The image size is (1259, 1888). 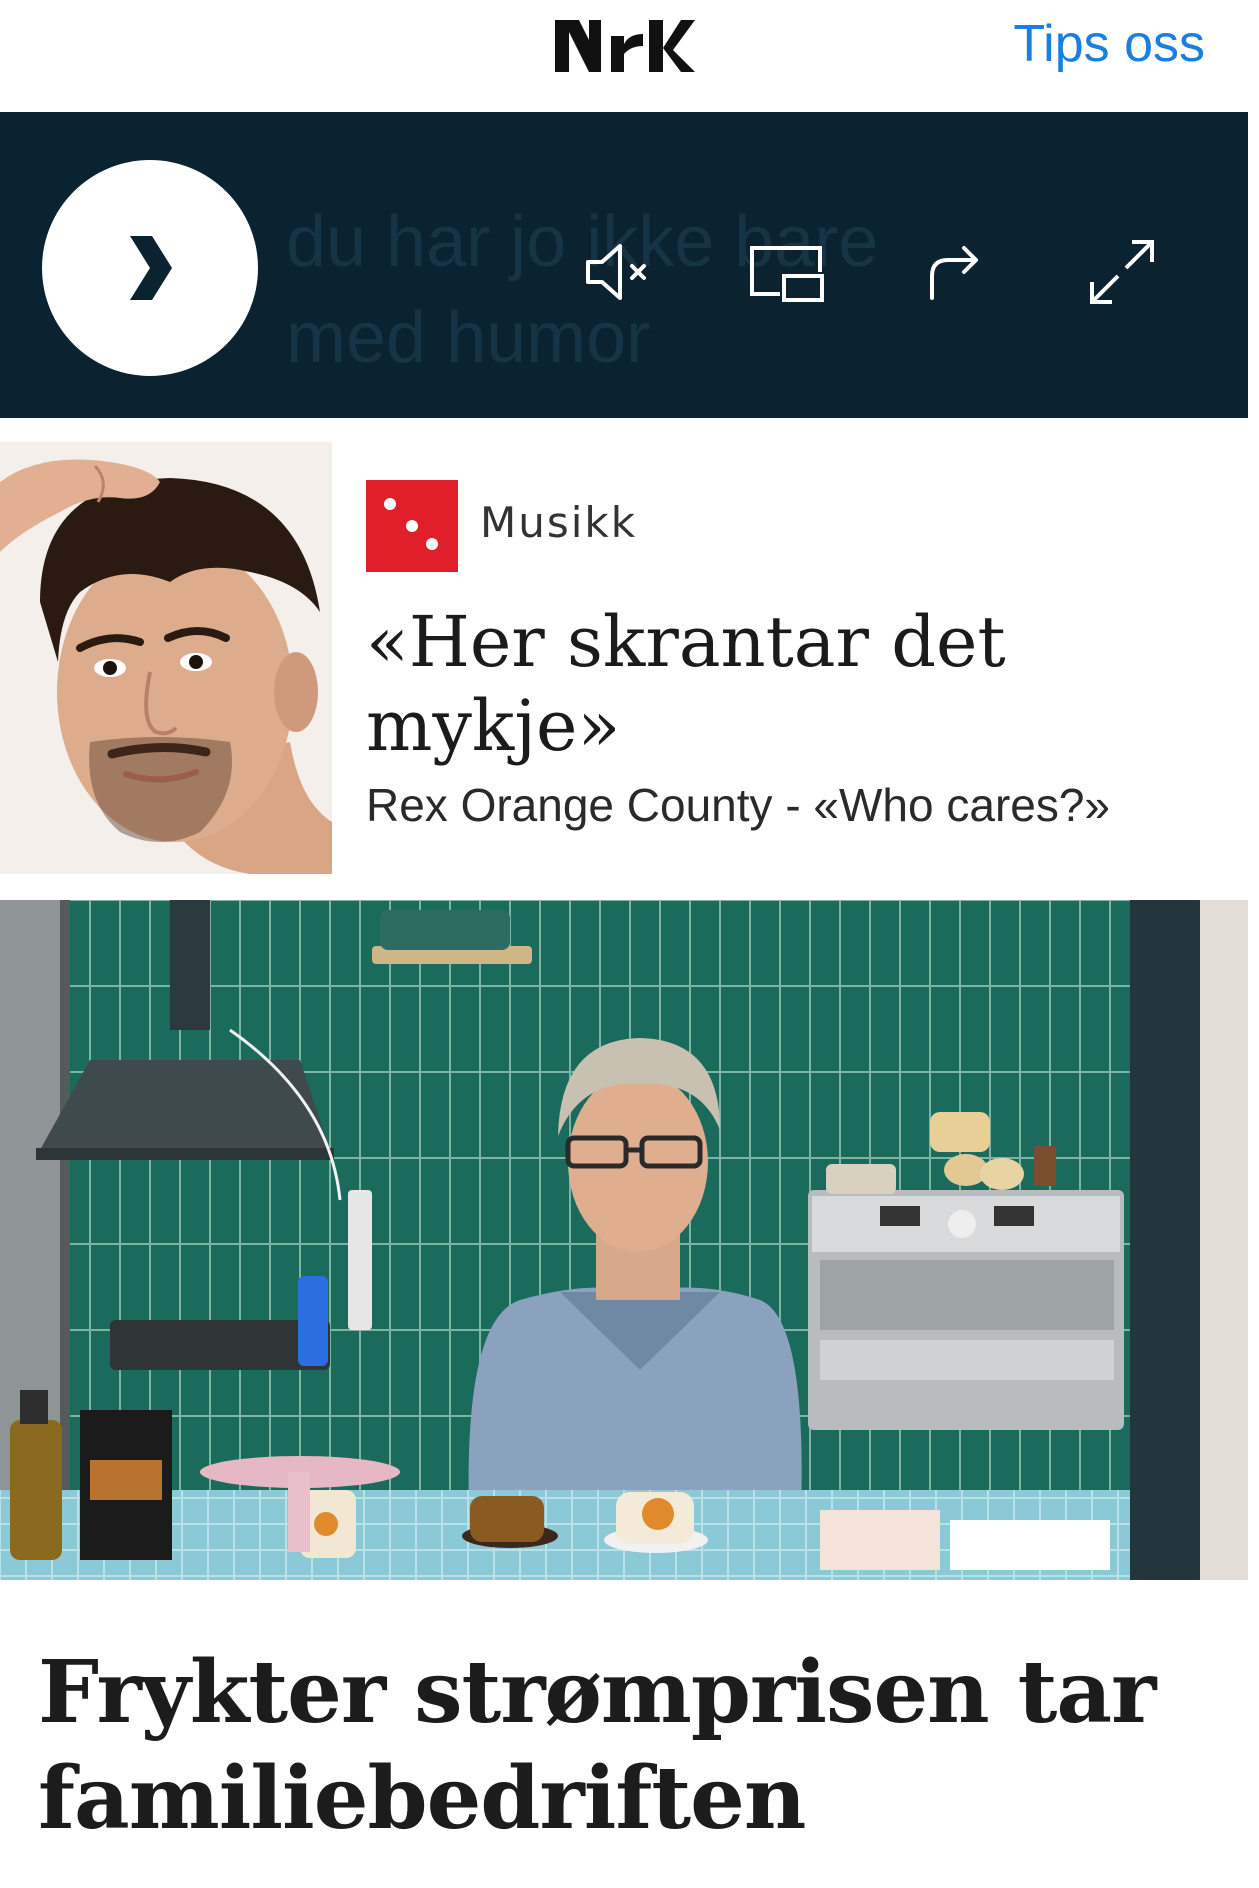 What do you see at coordinates (628, 1746) in the screenshot?
I see `story-headline: Frykter strømprisen tar familiebedriften` at bounding box center [628, 1746].